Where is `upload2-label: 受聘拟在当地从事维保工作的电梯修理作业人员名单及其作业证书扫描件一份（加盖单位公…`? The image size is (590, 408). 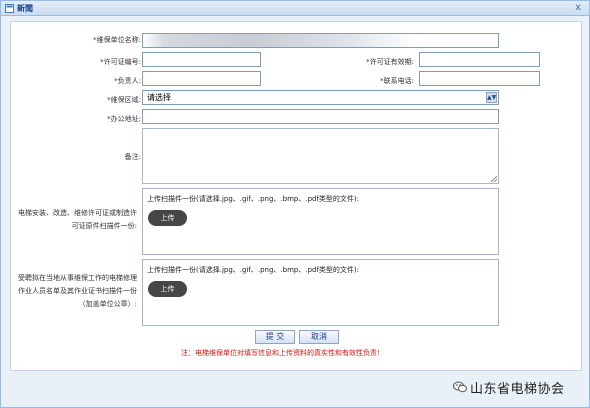
upload2-label: 受聘拟在当地从事维保工作的电梯修理作业人员名单及其作业证书扫描件一份（加盖单位公… is located at coordinates (77, 291).